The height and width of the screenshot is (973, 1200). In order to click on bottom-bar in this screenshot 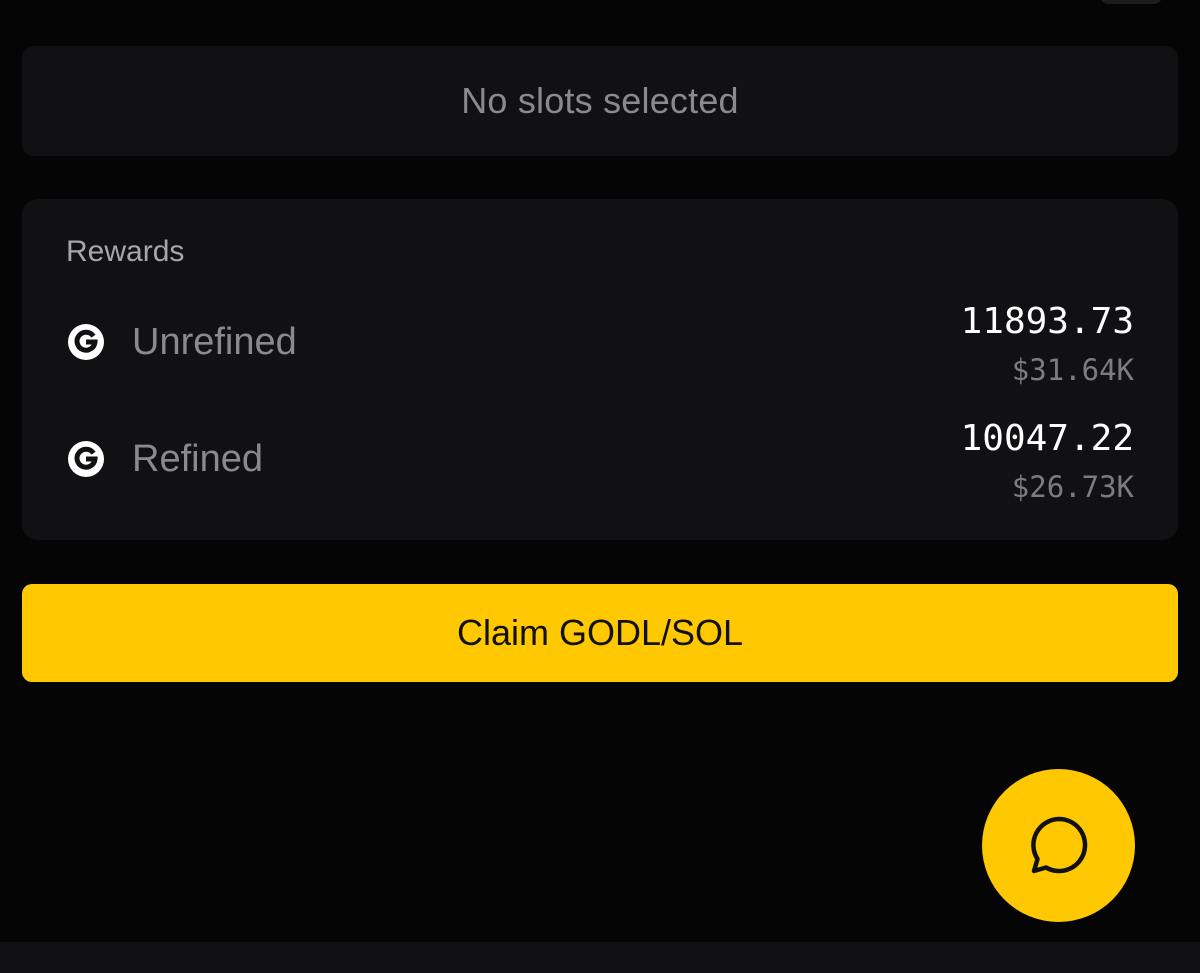, I will do `click(600, 957)`.